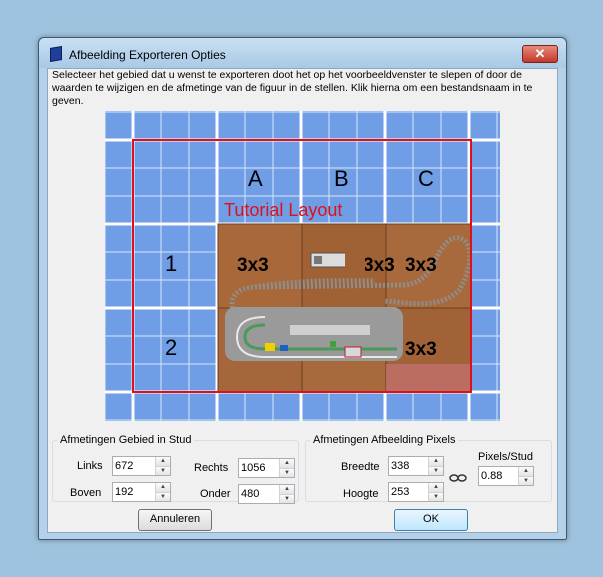  I want to click on rechts-input, so click(258, 467).